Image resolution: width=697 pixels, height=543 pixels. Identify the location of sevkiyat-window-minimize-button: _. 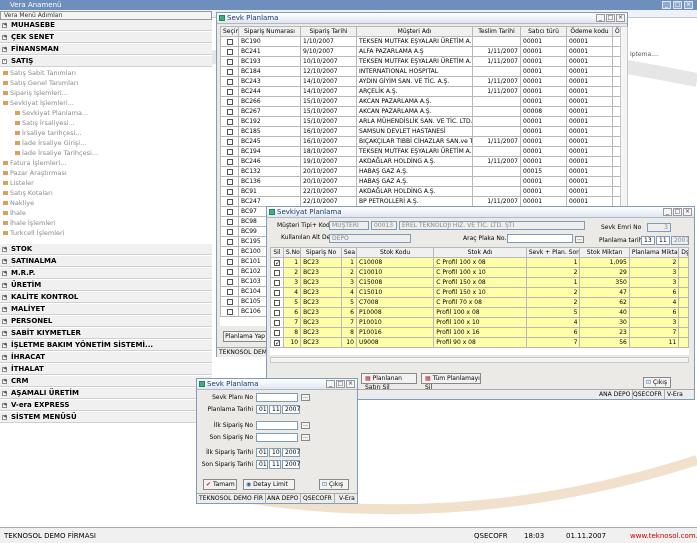
(667, 212).